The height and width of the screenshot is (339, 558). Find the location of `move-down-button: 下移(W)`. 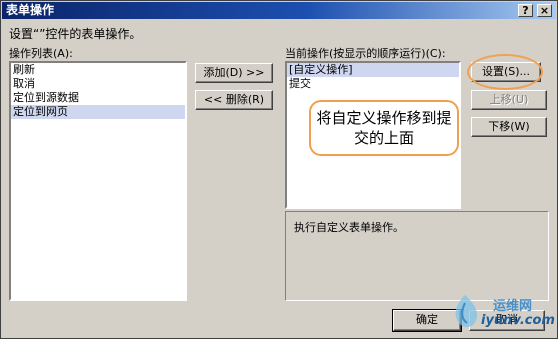

move-down-button: 下移(W) is located at coordinates (509, 127).